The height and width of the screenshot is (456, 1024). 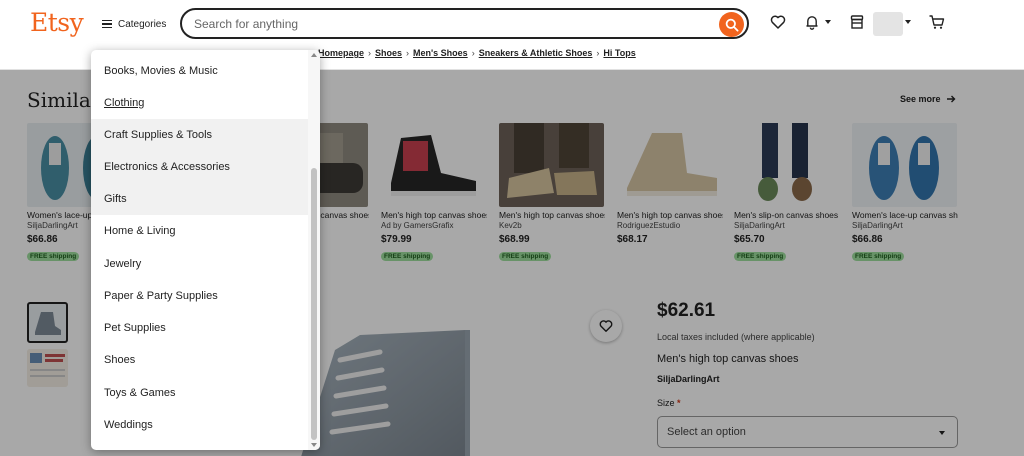 What do you see at coordinates (619, 53) in the screenshot?
I see `breadcrumb-hi-tops: Hi Tops` at bounding box center [619, 53].